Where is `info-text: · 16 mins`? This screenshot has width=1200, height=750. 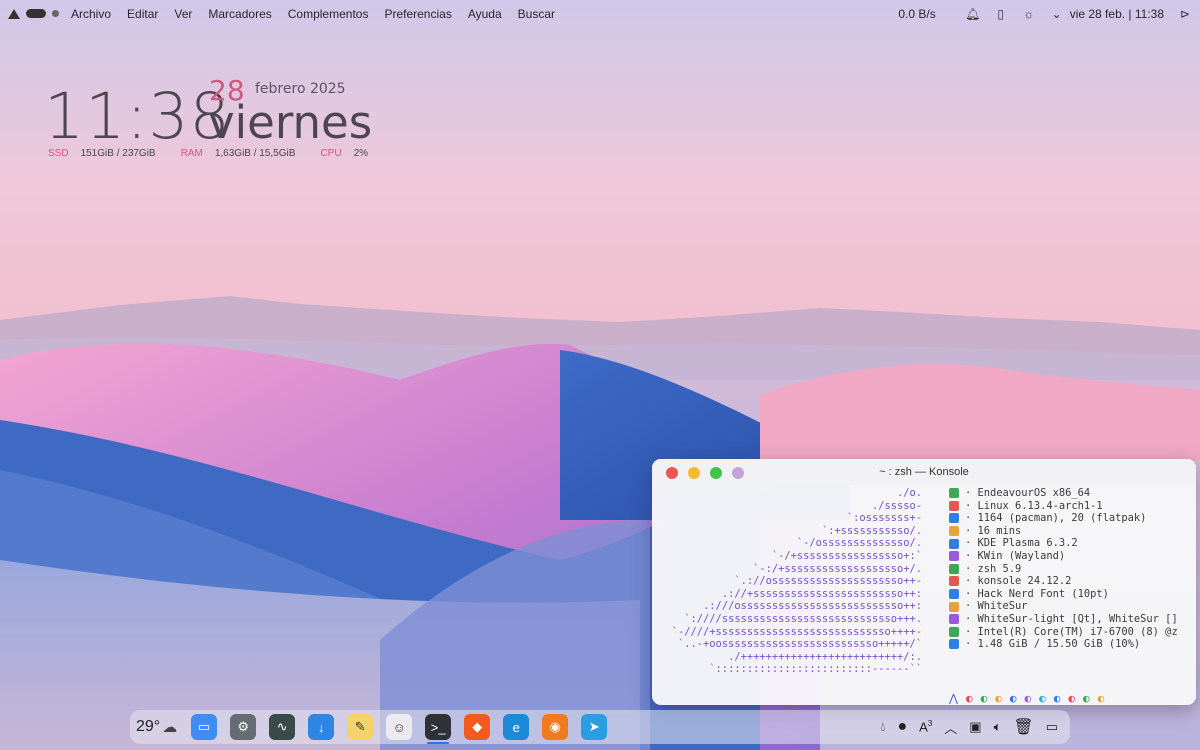 info-text: · 16 mins is located at coordinates (993, 530).